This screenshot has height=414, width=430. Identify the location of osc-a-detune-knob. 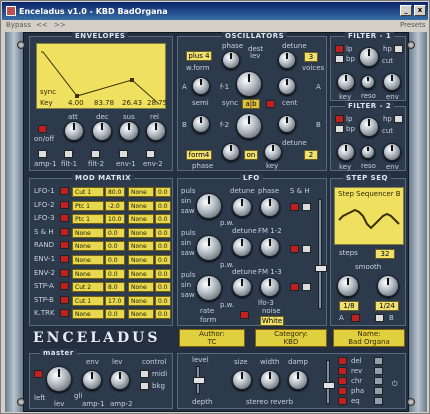
(287, 60).